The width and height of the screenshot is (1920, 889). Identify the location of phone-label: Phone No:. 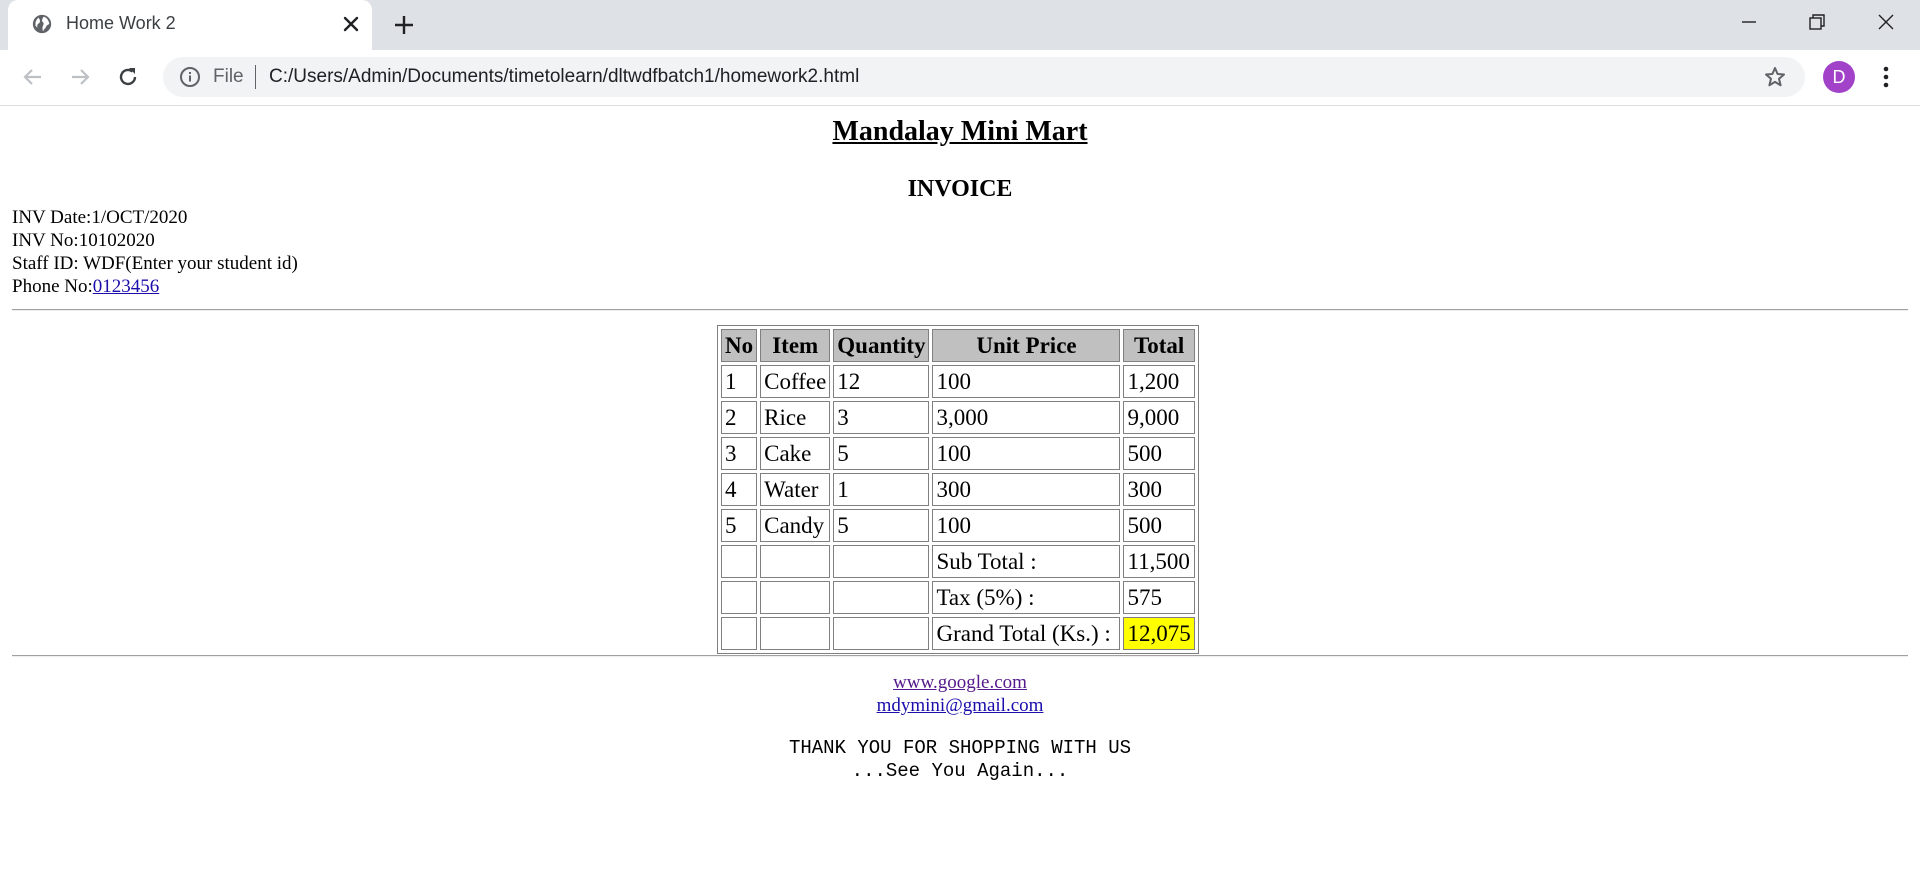
(52, 286).